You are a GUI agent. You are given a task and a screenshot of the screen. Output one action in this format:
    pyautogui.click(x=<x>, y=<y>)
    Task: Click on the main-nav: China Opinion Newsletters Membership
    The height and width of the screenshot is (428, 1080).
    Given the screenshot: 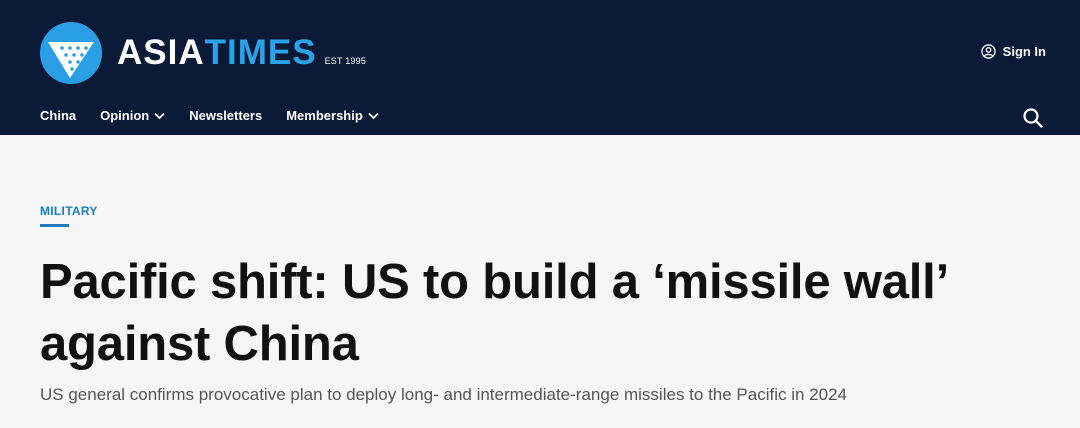 What is the action you would take?
    pyautogui.click(x=221, y=115)
    